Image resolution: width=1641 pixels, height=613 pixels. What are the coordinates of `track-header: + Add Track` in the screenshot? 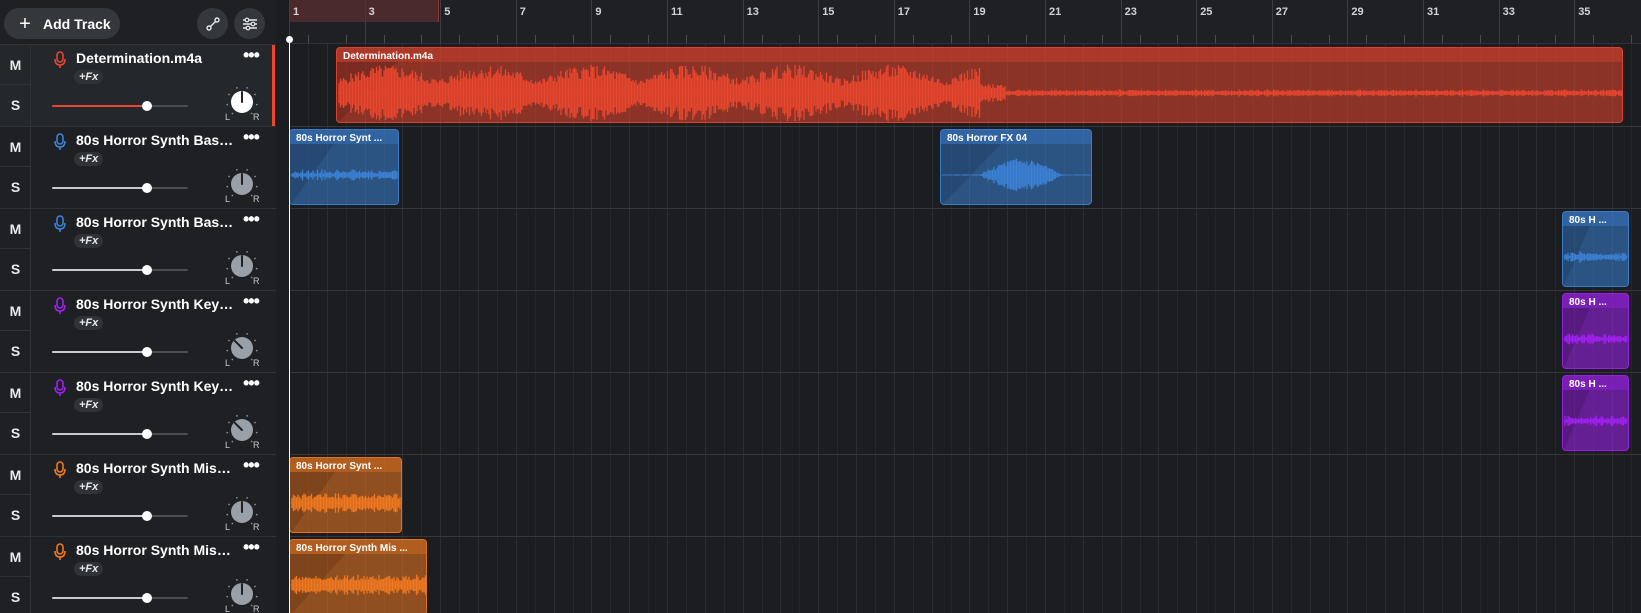 It's located at (138, 22).